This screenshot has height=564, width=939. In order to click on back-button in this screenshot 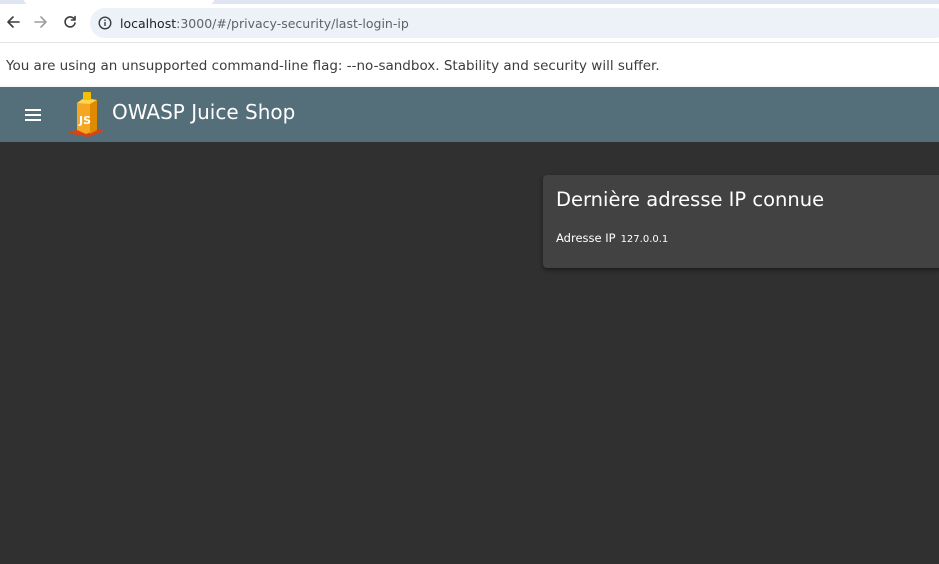, I will do `click(13, 22)`.